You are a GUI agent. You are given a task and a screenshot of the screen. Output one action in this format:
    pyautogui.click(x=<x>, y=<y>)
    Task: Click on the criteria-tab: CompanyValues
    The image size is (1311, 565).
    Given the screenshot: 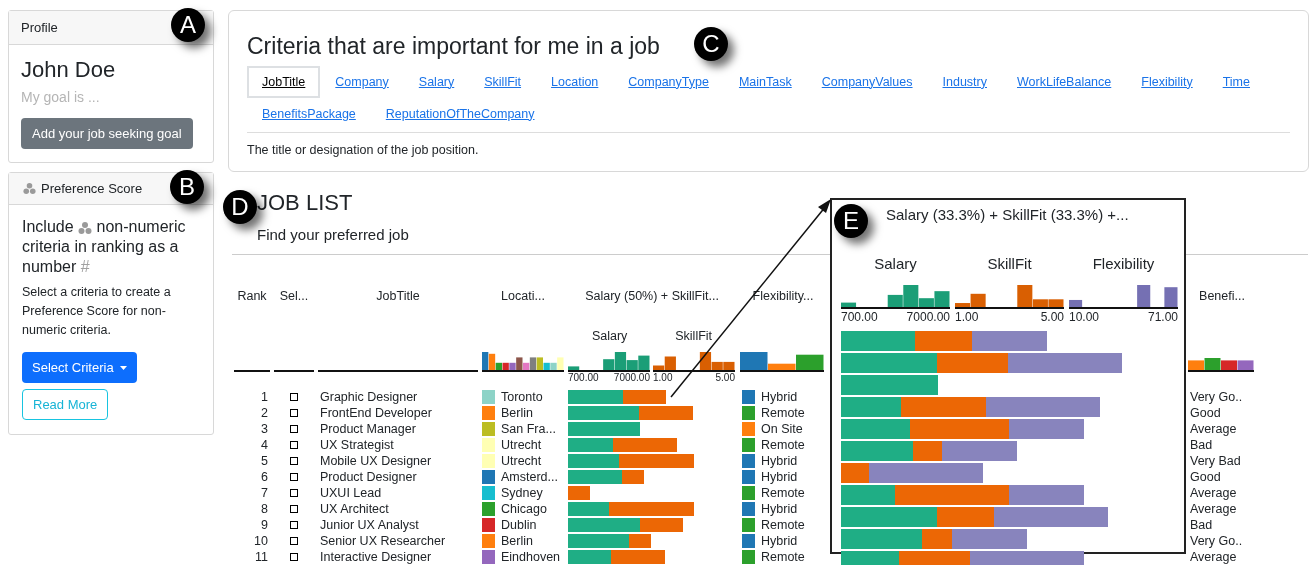 What is the action you would take?
    pyautogui.click(x=867, y=82)
    